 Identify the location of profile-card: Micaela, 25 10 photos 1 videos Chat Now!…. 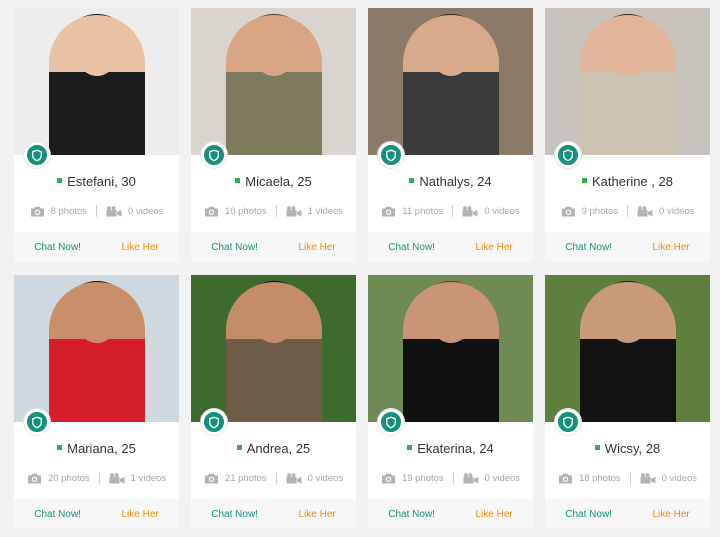
(273, 135).